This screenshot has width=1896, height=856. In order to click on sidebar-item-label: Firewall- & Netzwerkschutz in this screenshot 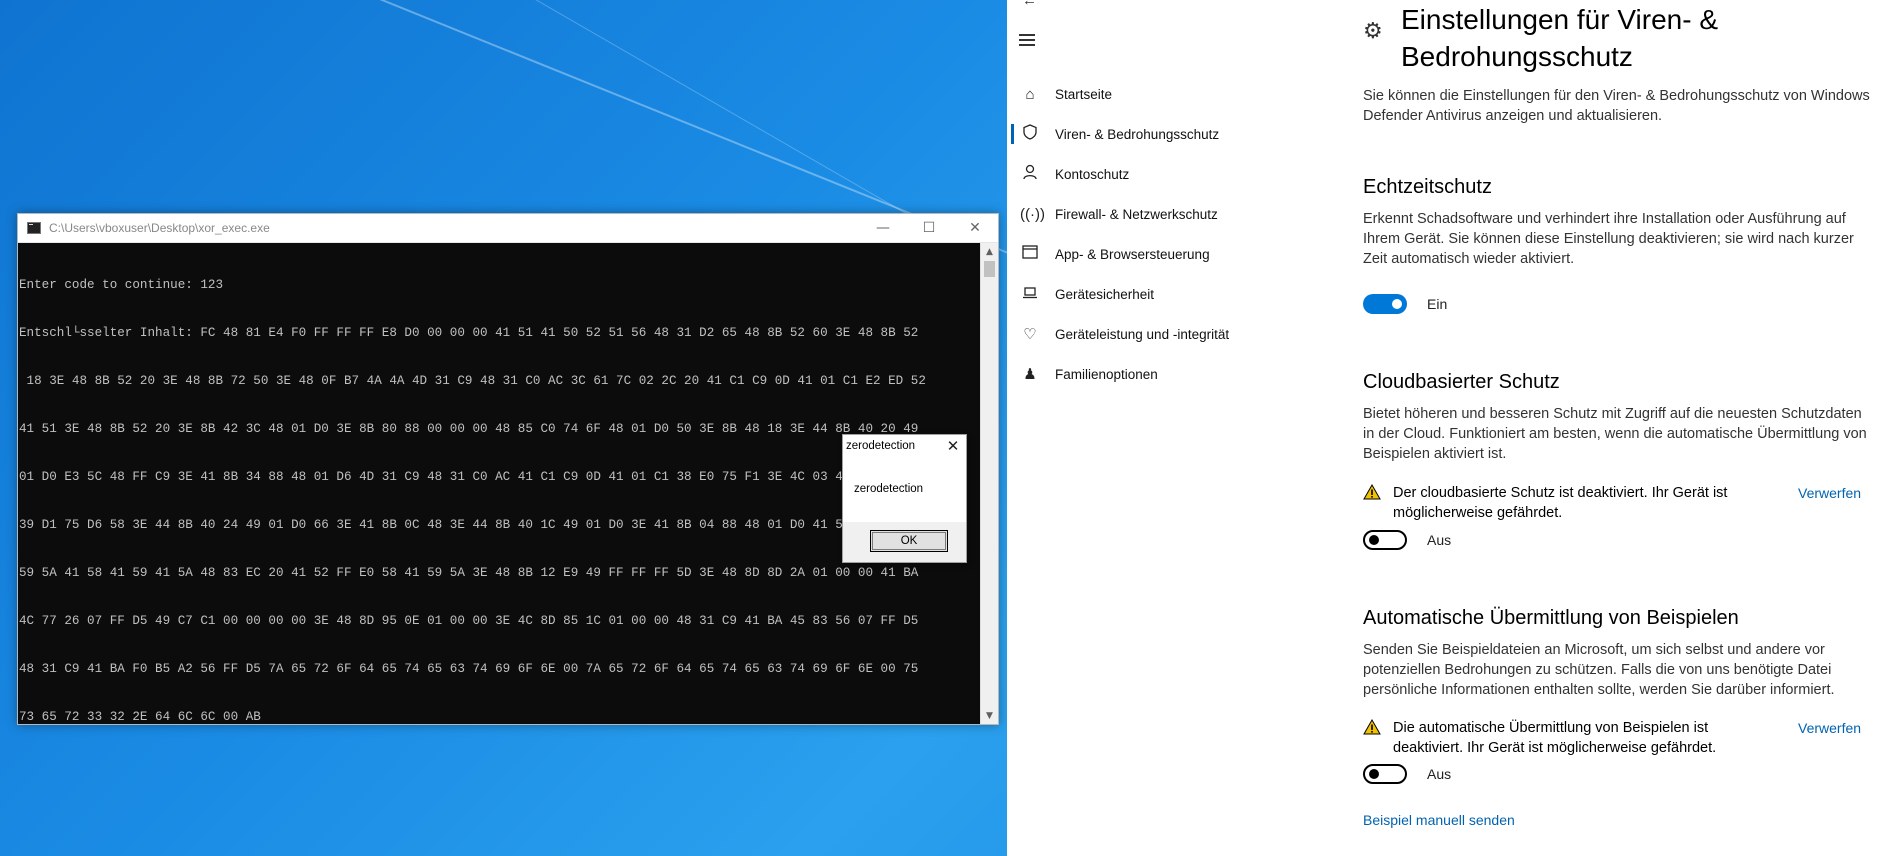, I will do `click(1136, 214)`.